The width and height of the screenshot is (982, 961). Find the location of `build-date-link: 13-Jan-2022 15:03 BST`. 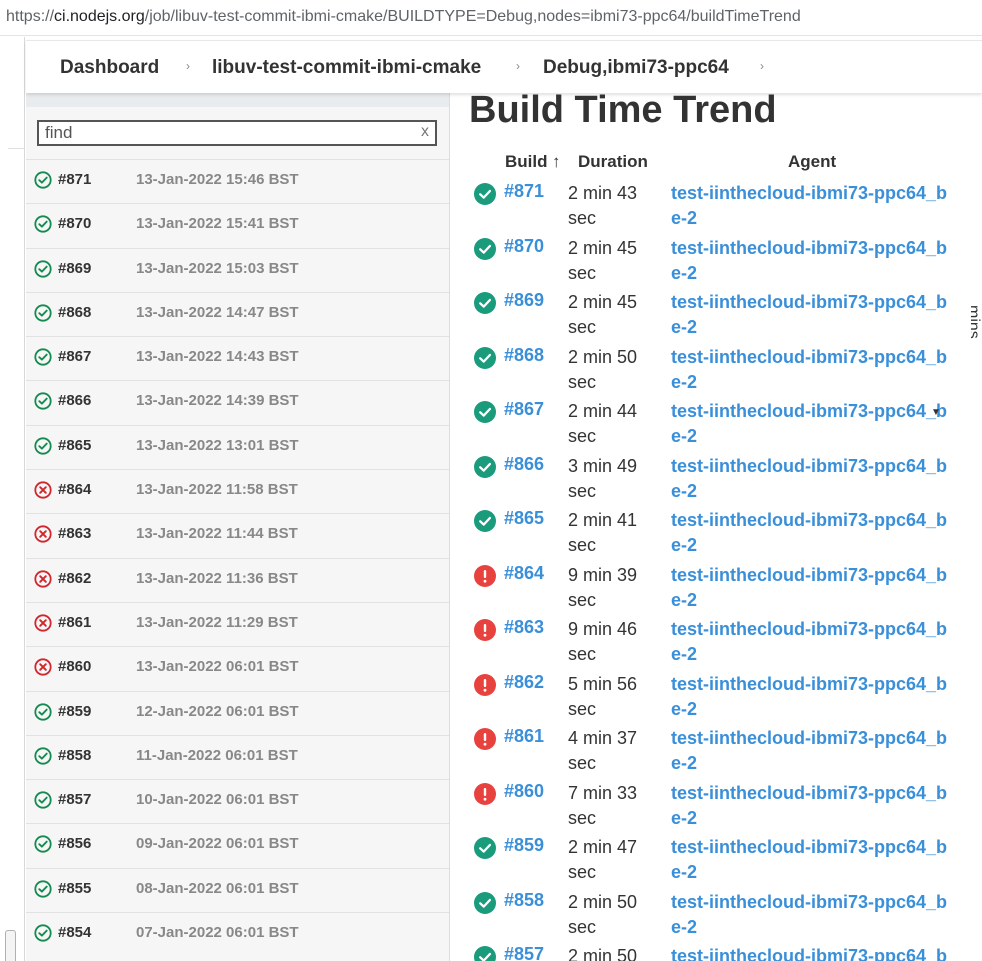

build-date-link: 13-Jan-2022 15:03 BST is located at coordinates (217, 268).